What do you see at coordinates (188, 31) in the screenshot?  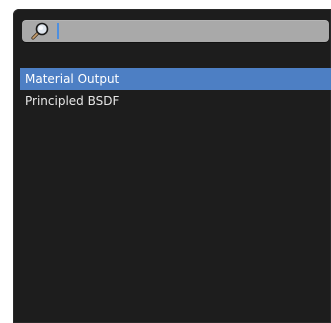 I see `search-input` at bounding box center [188, 31].